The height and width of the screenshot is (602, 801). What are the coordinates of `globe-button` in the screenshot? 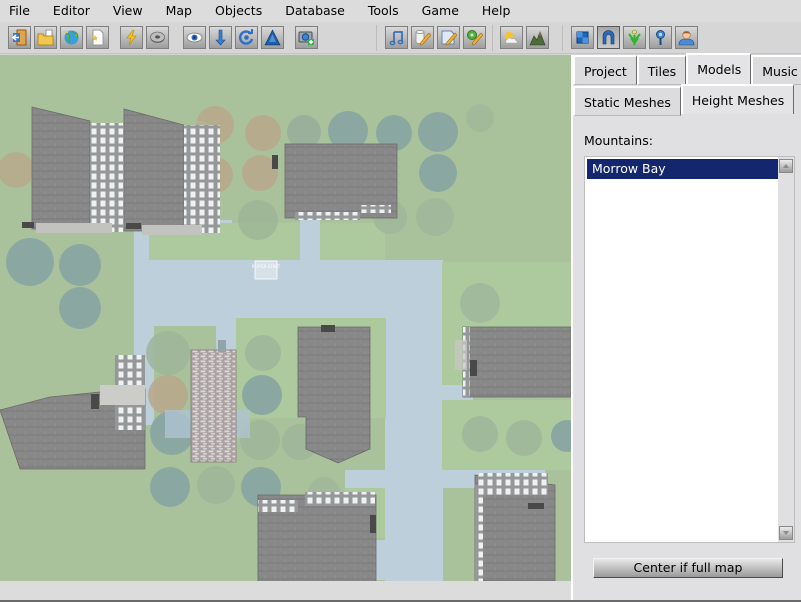 It's located at (71, 37).